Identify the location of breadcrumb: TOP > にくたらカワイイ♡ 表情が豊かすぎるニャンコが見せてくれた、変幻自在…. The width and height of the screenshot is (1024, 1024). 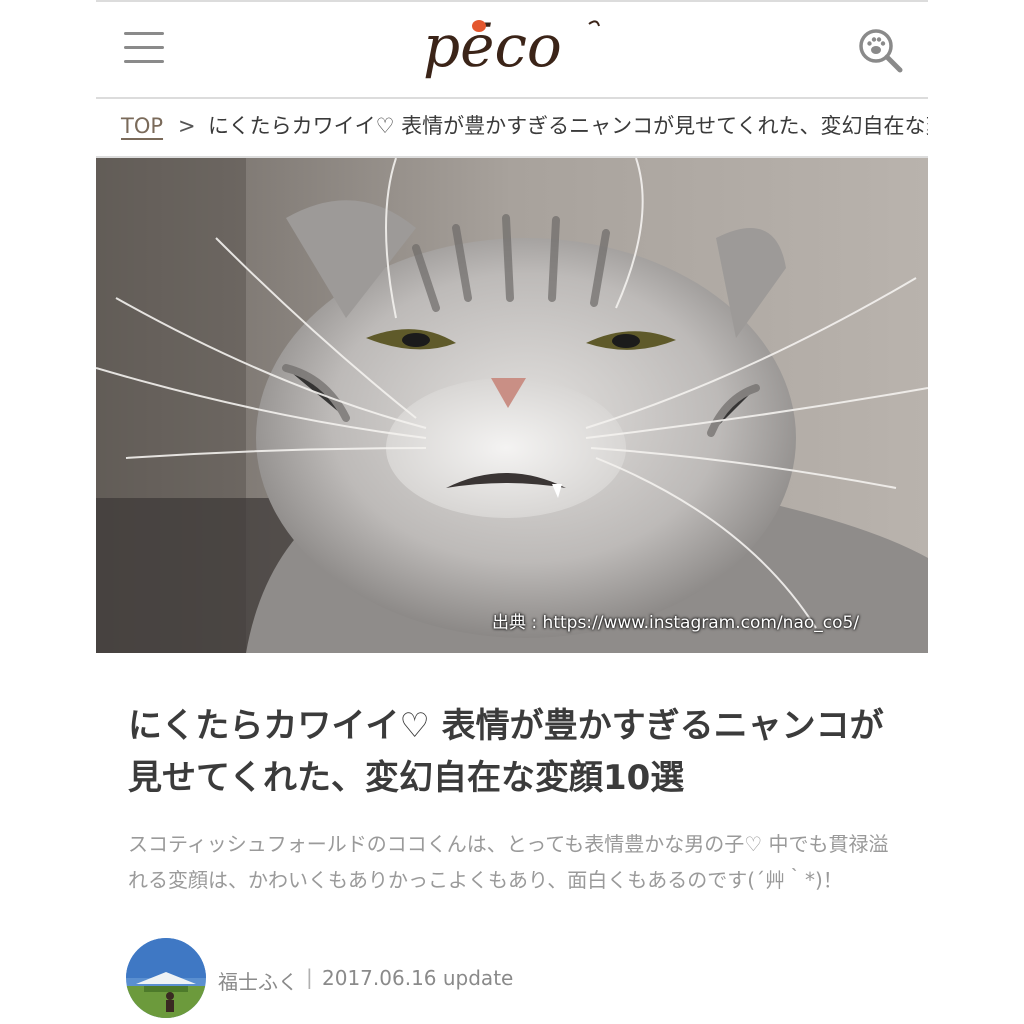
(512, 127).